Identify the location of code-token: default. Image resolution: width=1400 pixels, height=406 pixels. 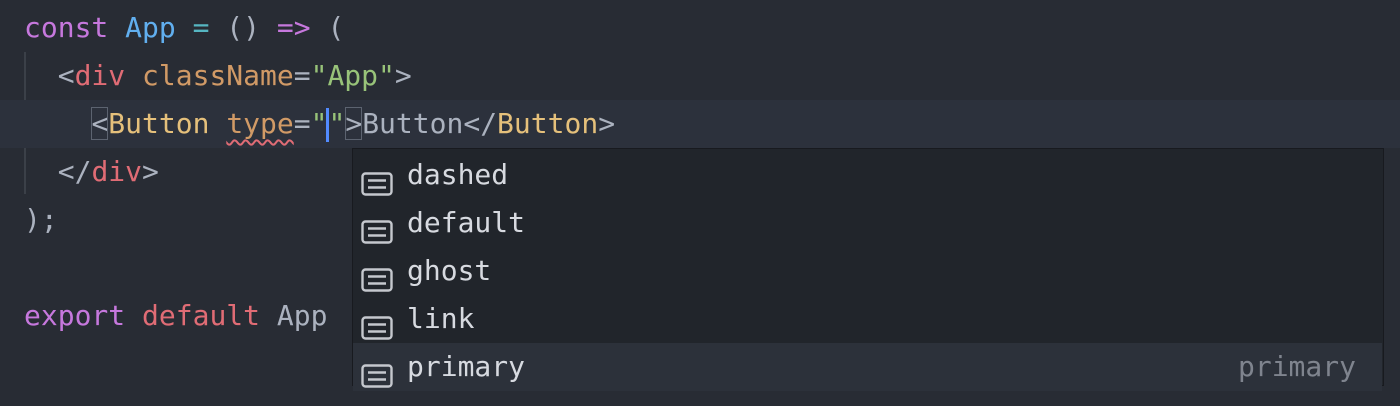
(201, 315).